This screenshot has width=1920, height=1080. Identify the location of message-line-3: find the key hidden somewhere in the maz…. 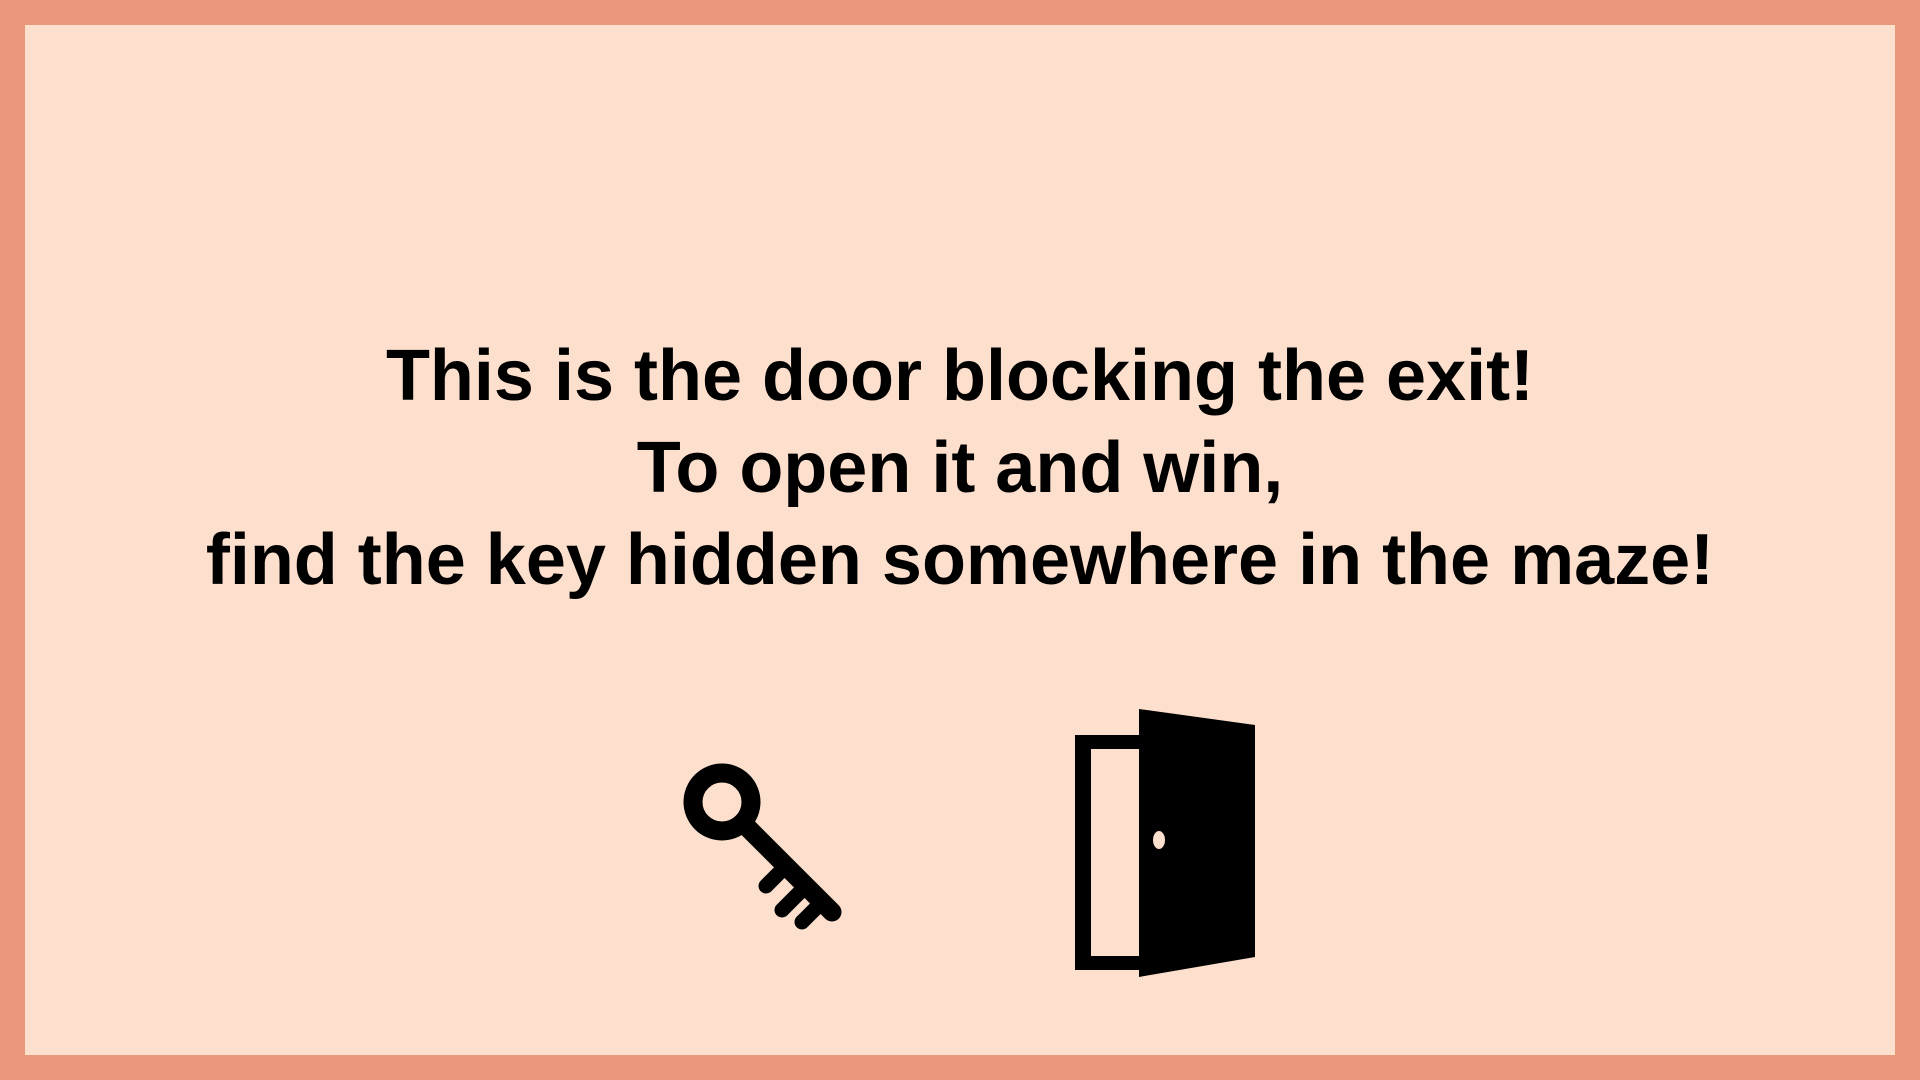
(960, 560).